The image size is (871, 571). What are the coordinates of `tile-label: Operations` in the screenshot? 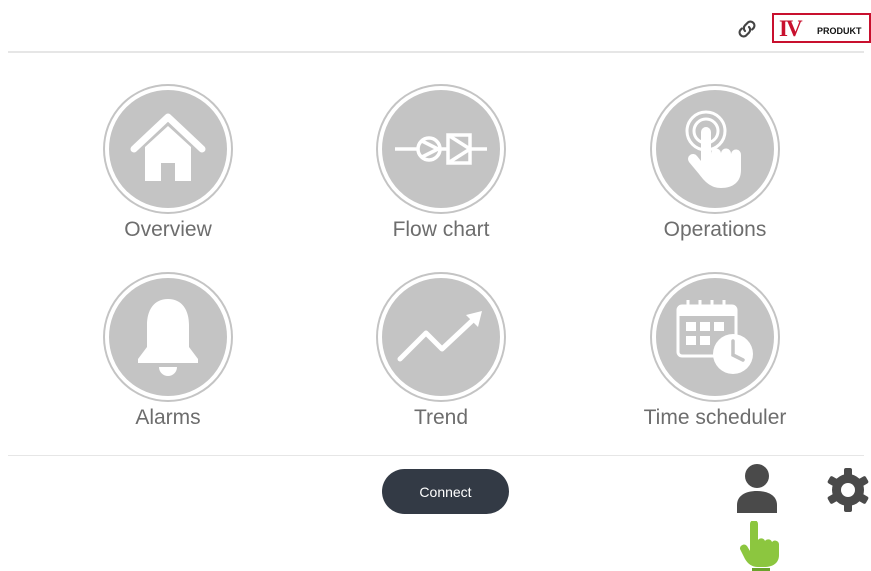 It's located at (715, 229).